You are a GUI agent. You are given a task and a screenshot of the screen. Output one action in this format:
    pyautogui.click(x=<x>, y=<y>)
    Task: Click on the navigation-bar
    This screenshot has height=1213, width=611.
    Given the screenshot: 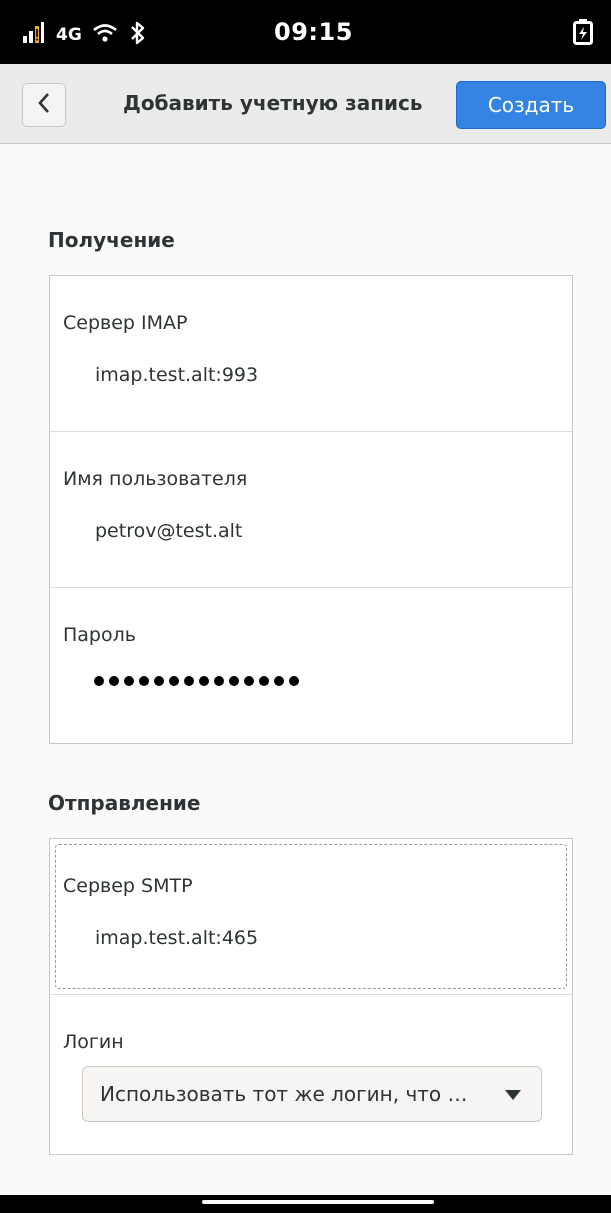 What is the action you would take?
    pyautogui.click(x=305, y=1204)
    